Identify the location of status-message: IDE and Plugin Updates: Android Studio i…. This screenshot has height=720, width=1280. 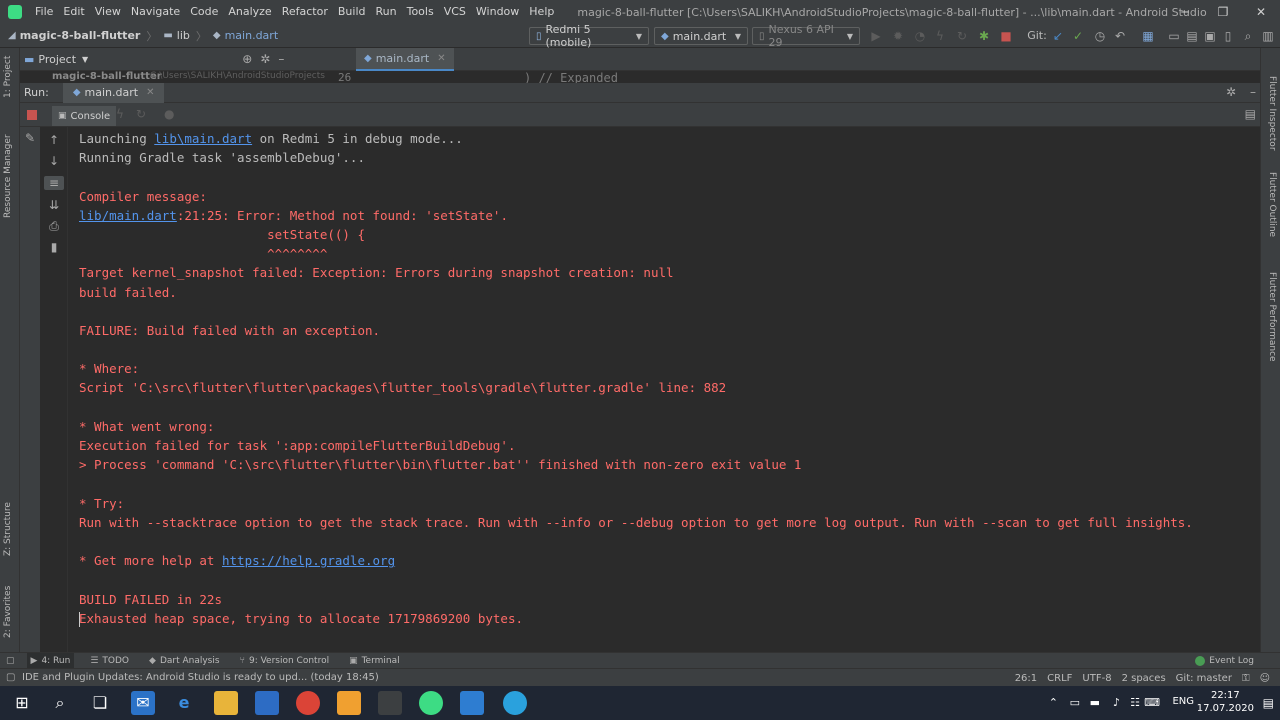
(200, 677).